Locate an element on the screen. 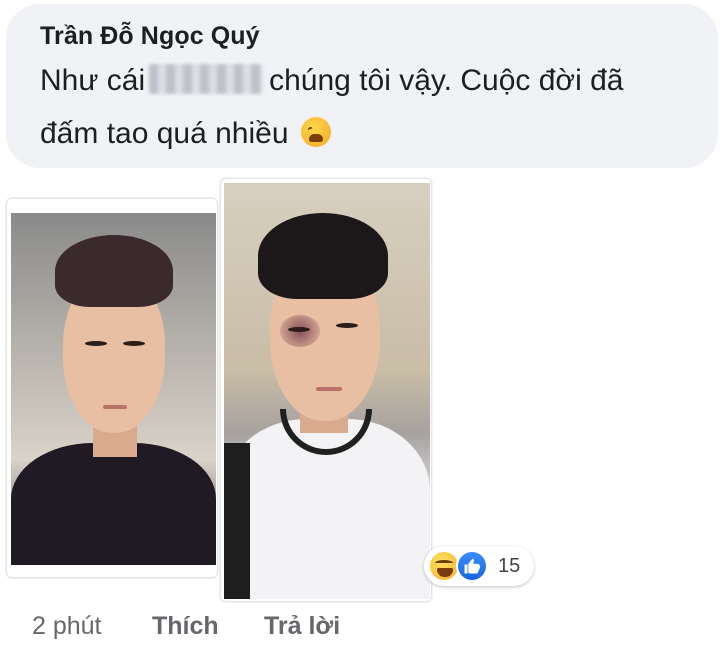  jacket-shape is located at coordinates (113, 504).